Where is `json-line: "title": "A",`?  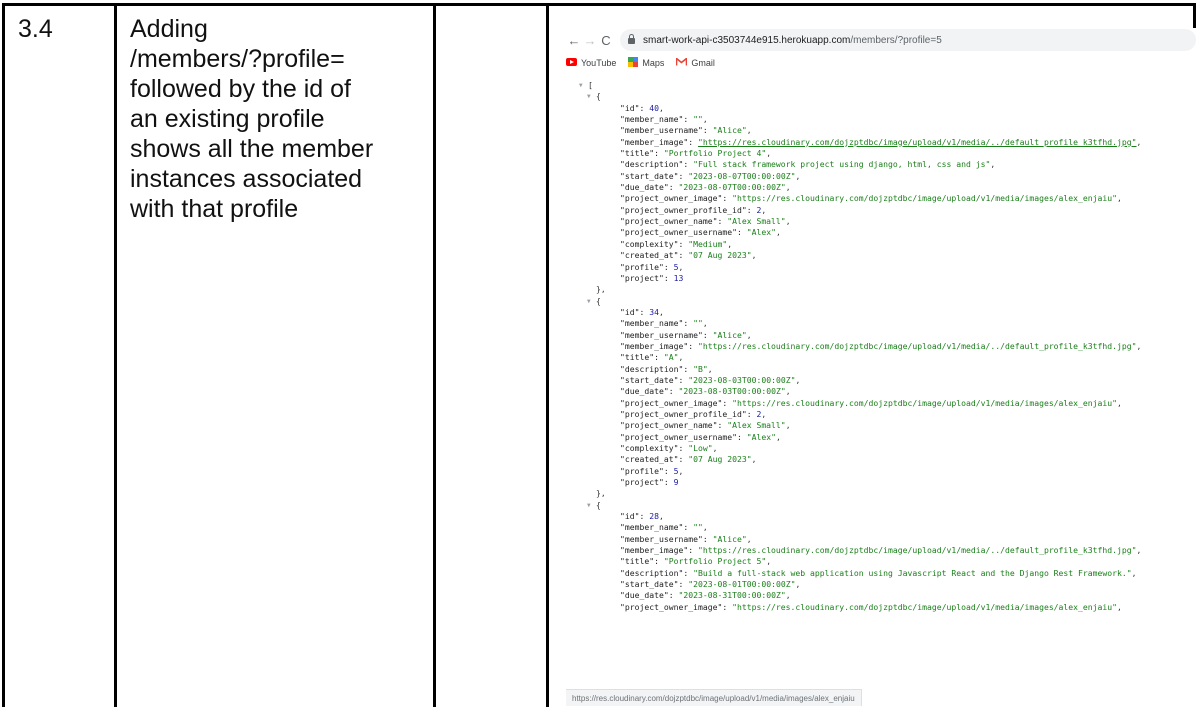 json-line: "title": "A", is located at coordinates (881, 357).